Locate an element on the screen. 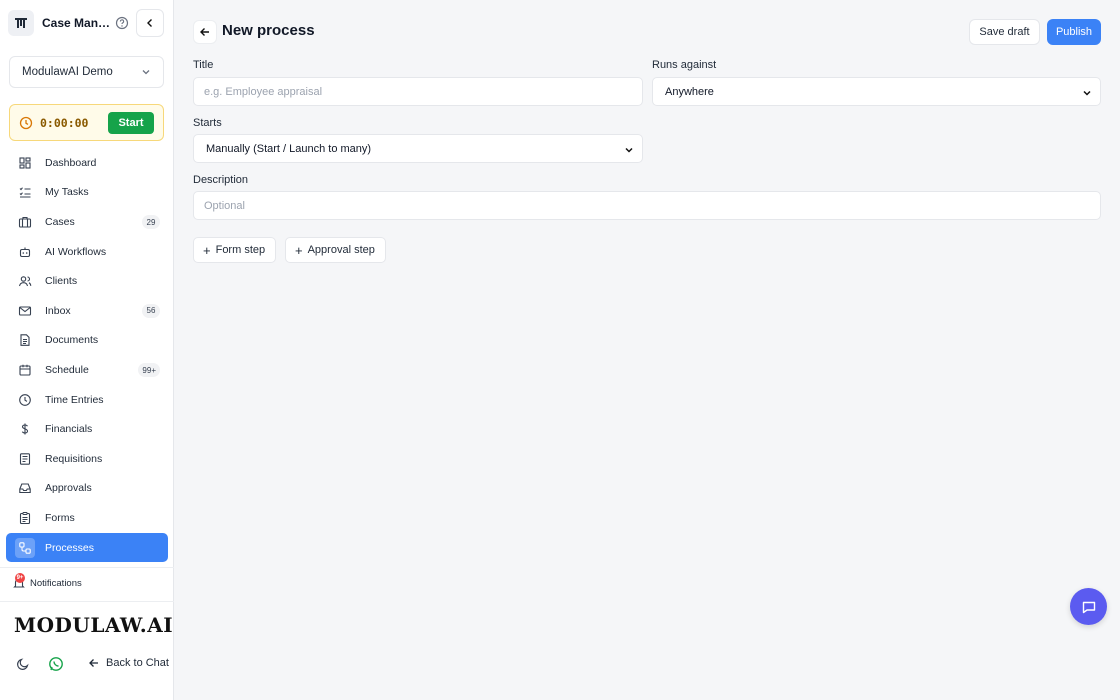 The width and height of the screenshot is (1120, 700). sidebar-item-approvals: Approvals is located at coordinates (87, 489).